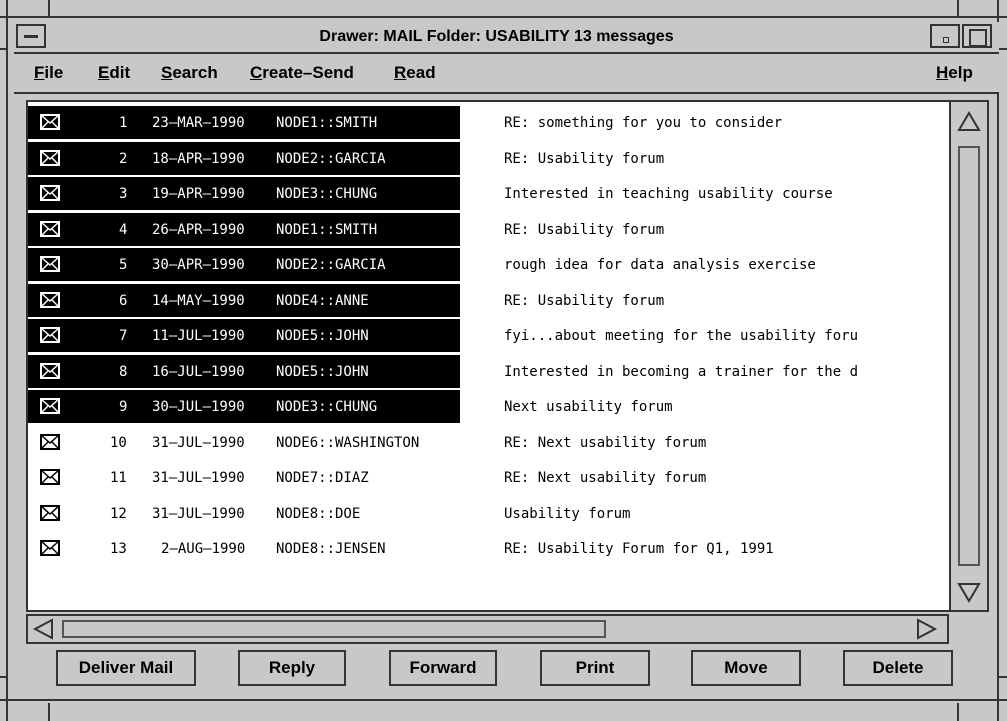  Describe the element at coordinates (969, 592) in the screenshot. I see `scroll-down-arrow-icon` at that location.